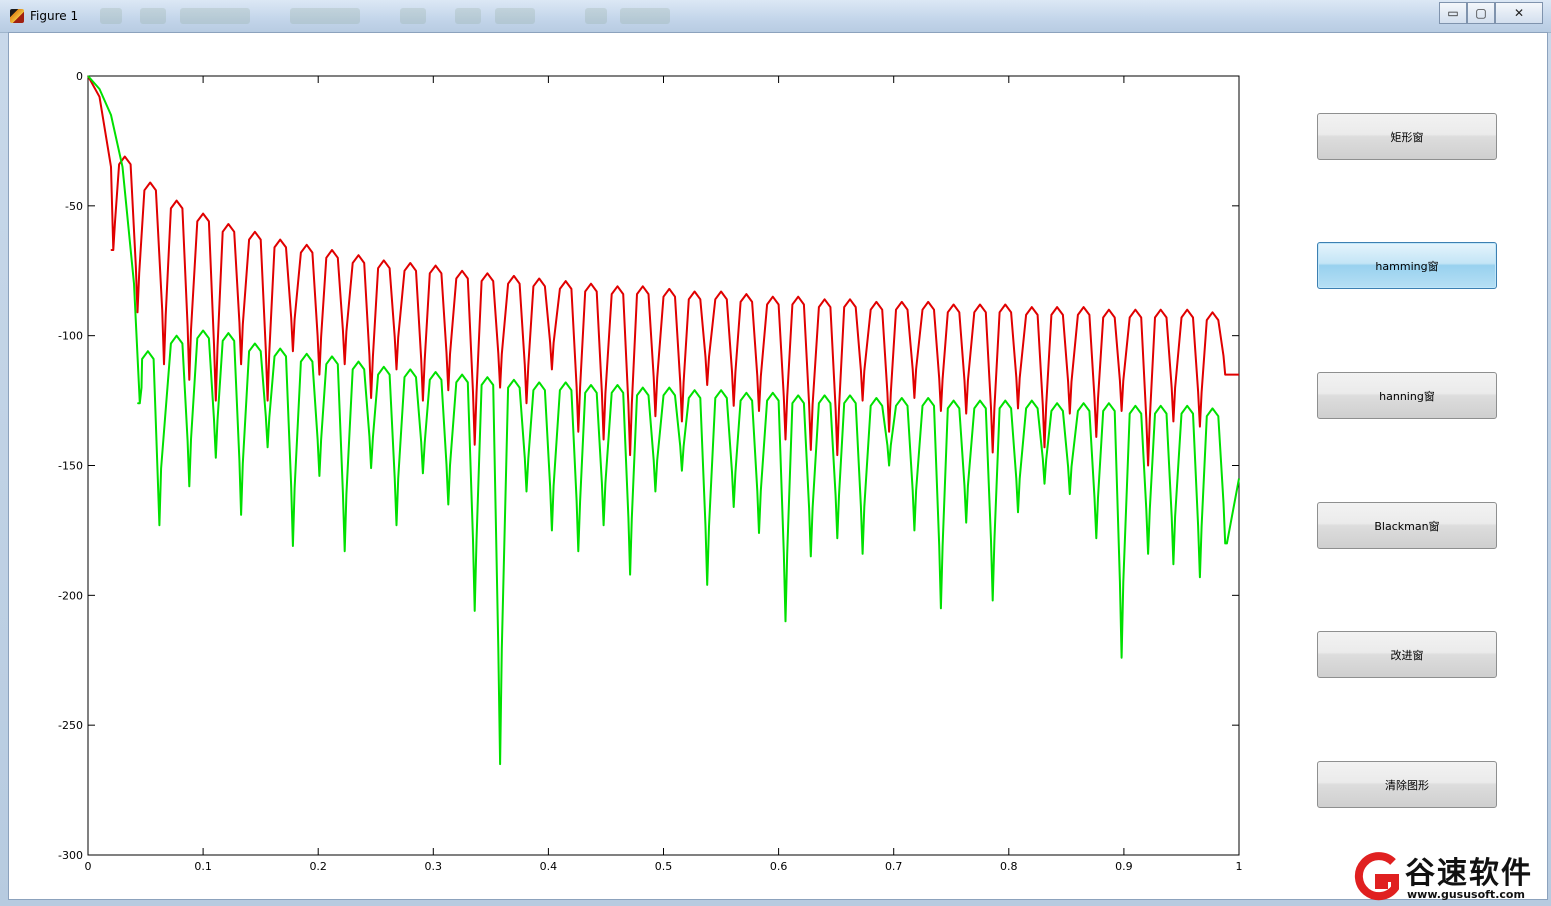  What do you see at coordinates (1376, 876) in the screenshot?
I see `watermark-logo-icon` at bounding box center [1376, 876].